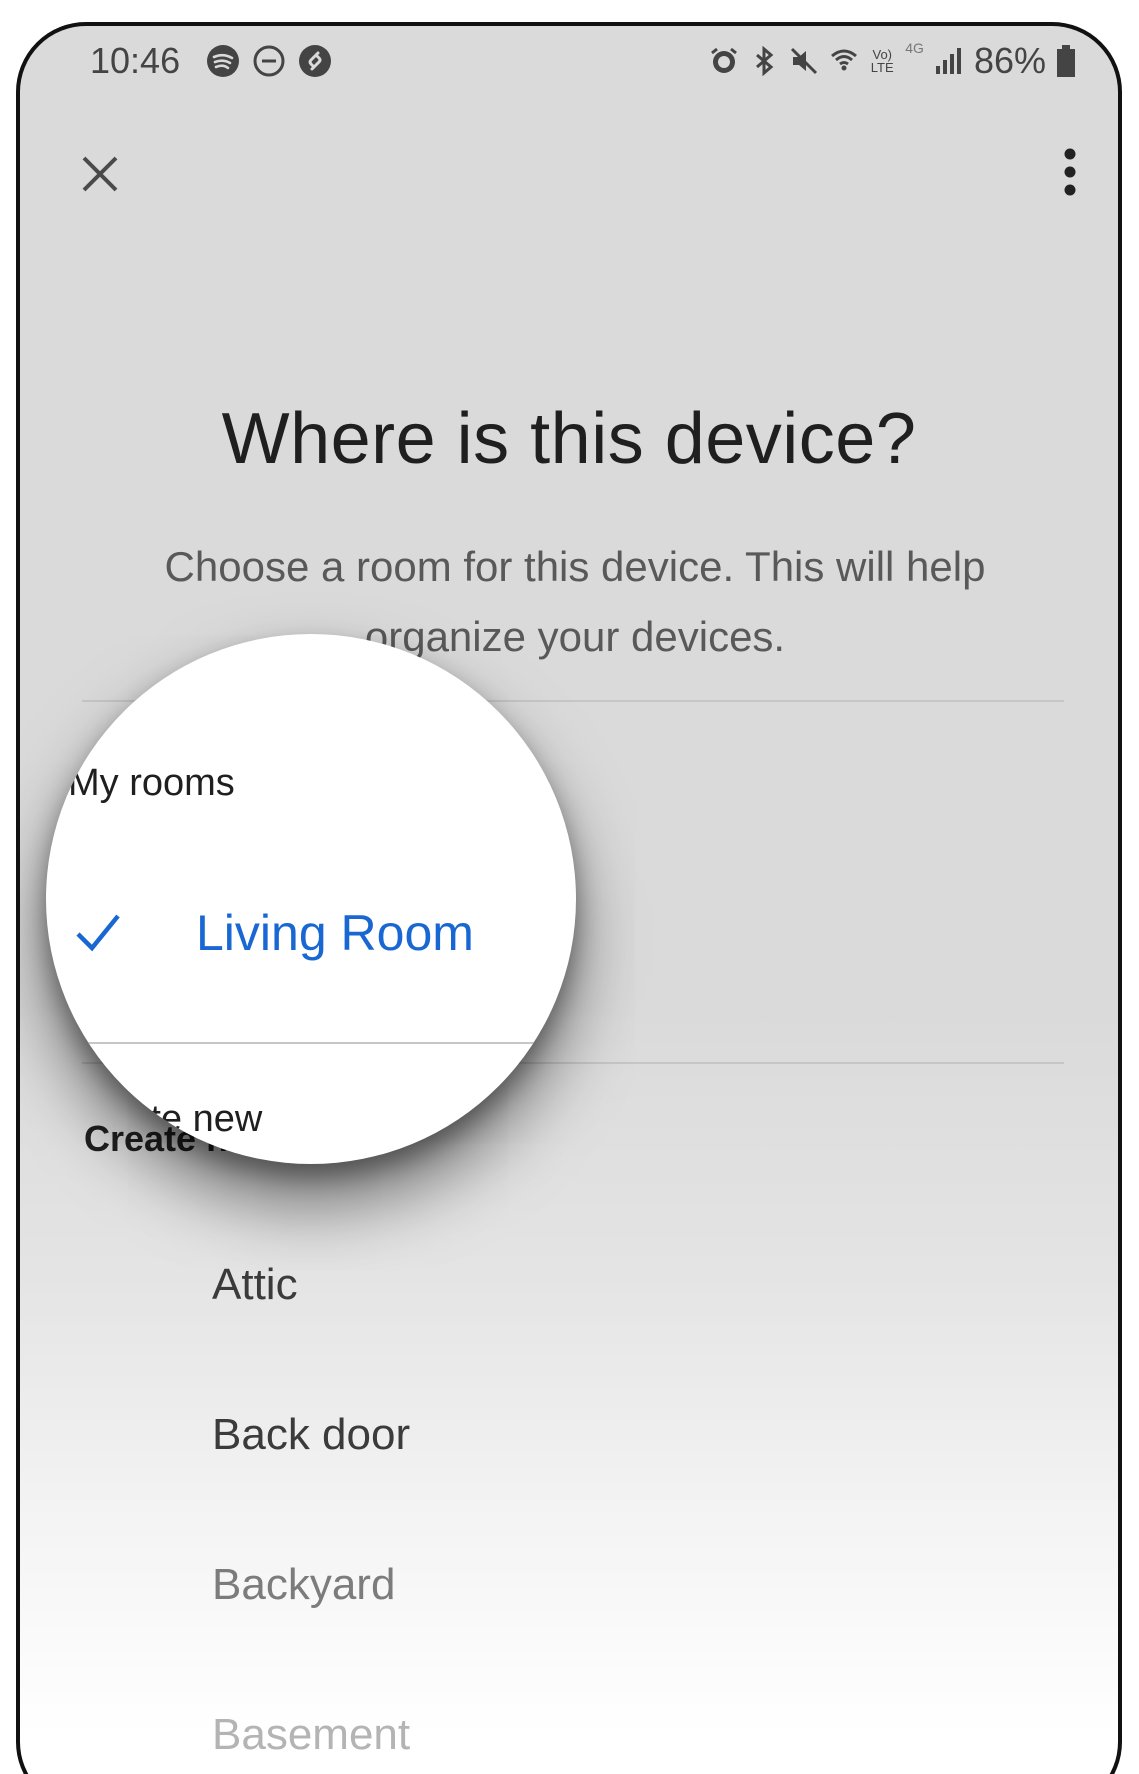 Image resolution: width=1139 pixels, height=1774 pixels. I want to click on room-label: Backyard, so click(304, 1584).